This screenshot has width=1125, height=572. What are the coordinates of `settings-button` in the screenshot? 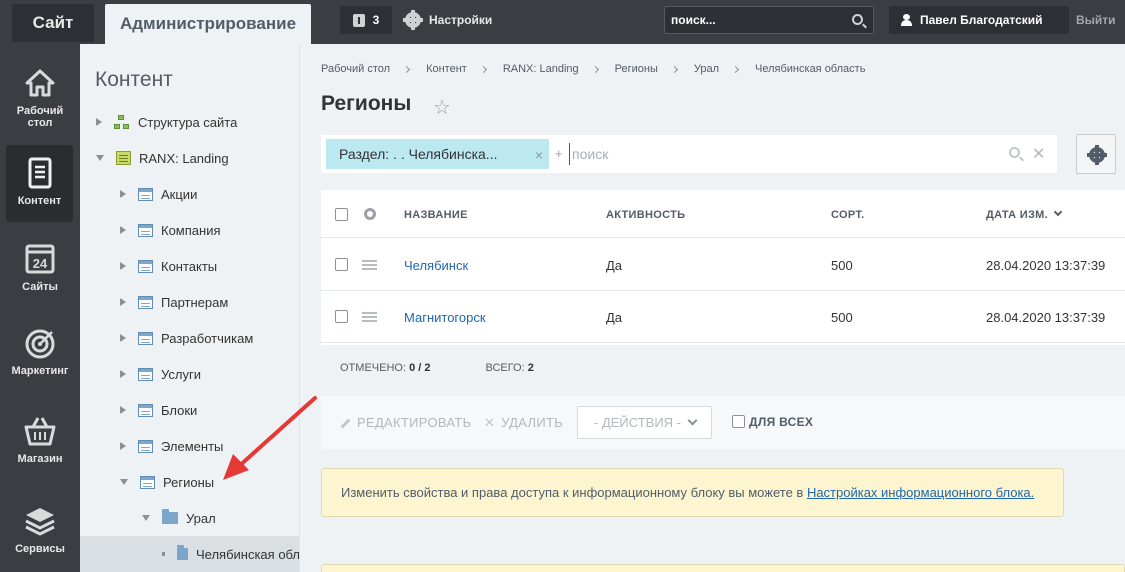 It's located at (1096, 154).